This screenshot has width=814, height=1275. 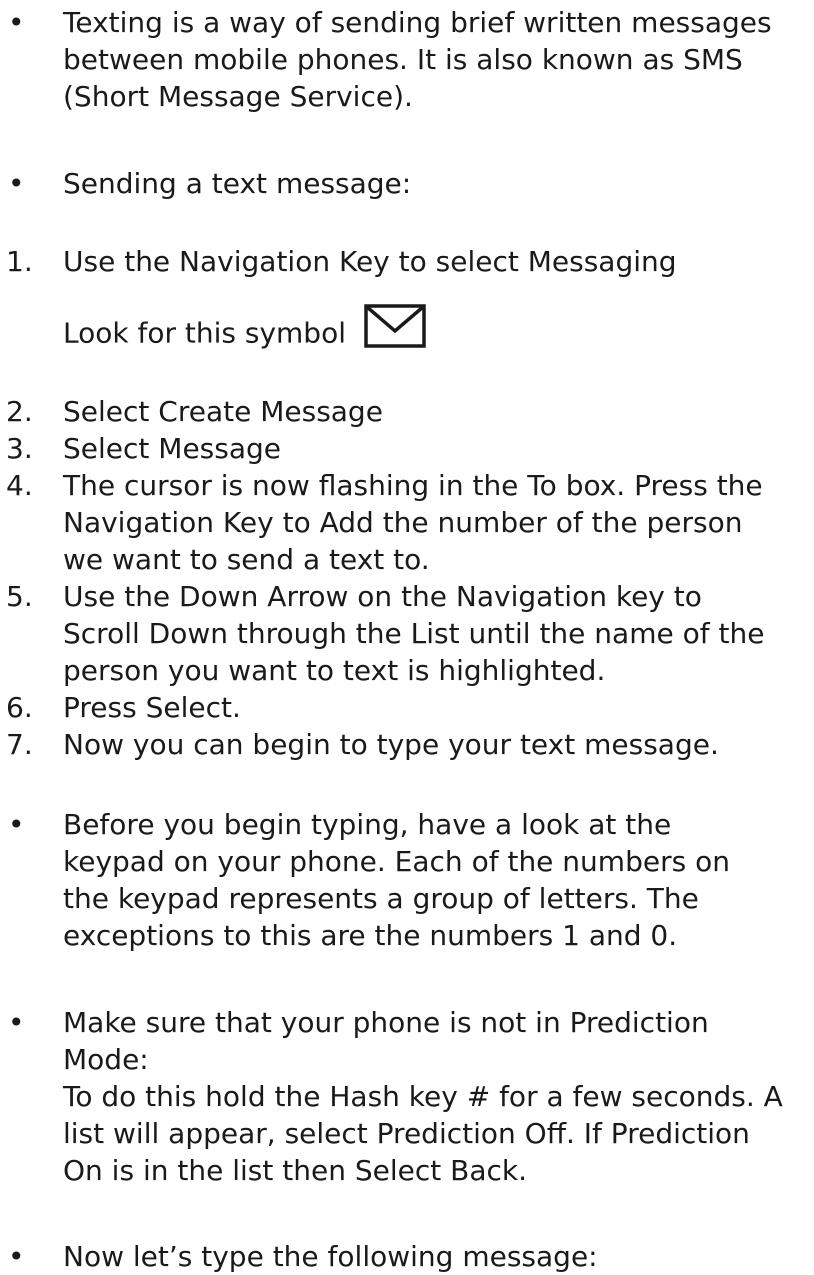 I want to click on step-number: 5., so click(x=19, y=596).